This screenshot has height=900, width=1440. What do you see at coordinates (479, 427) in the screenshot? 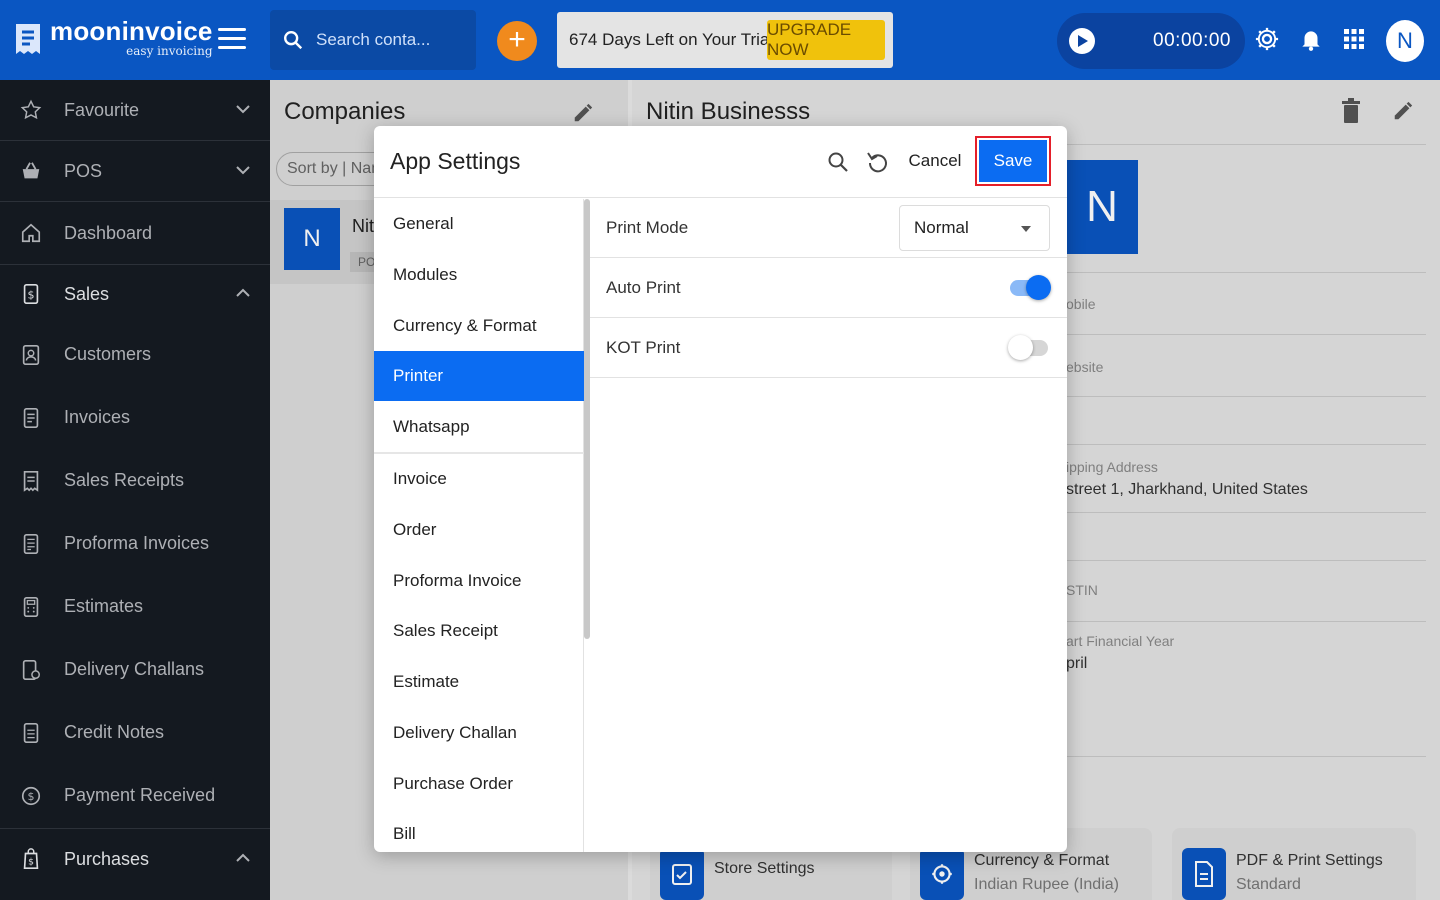
I see `menu-item-whatsapp: Whatsapp` at bounding box center [479, 427].